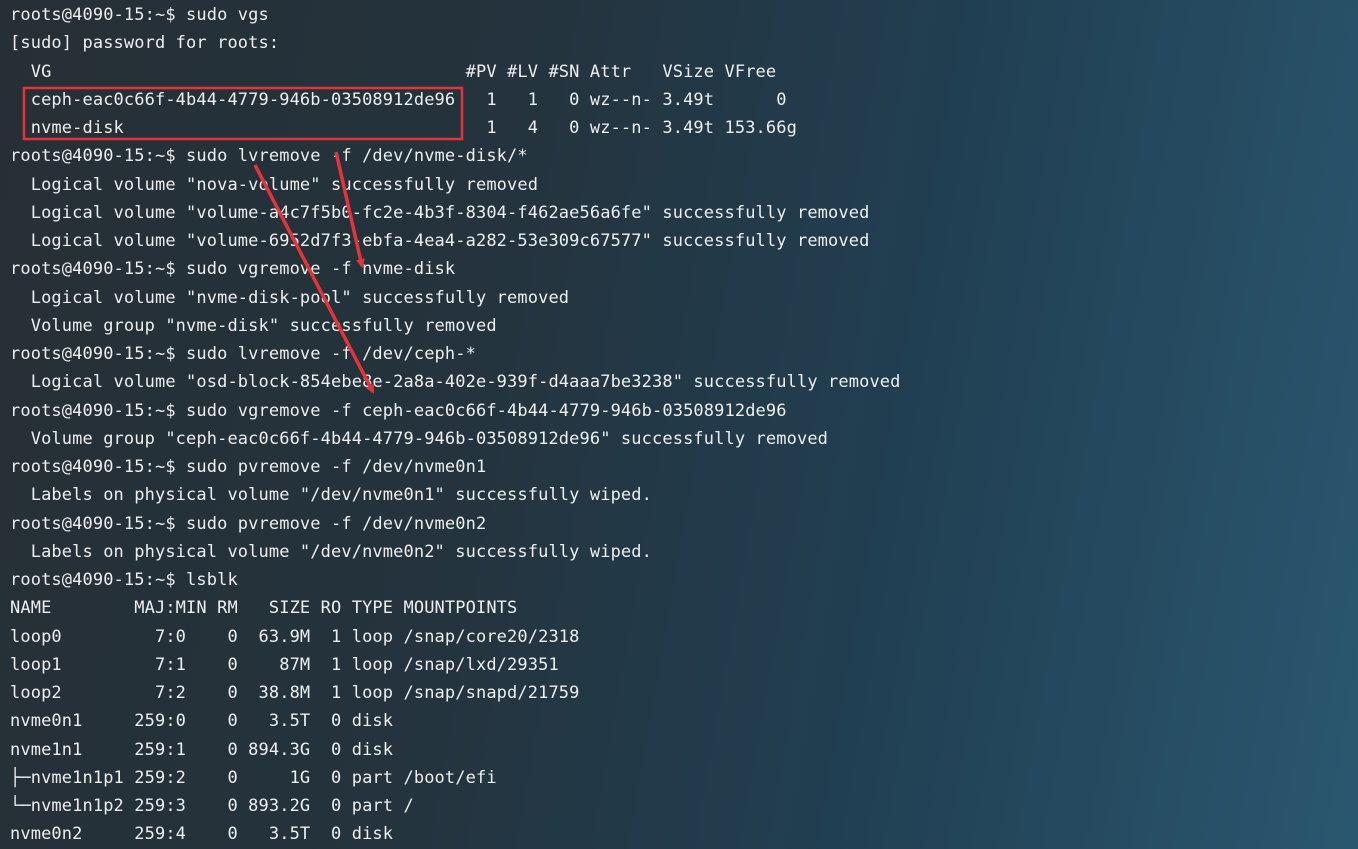  I want to click on terminal-line: nvme0n2 259:4 0 3.5T 0 disk, so click(202, 834).